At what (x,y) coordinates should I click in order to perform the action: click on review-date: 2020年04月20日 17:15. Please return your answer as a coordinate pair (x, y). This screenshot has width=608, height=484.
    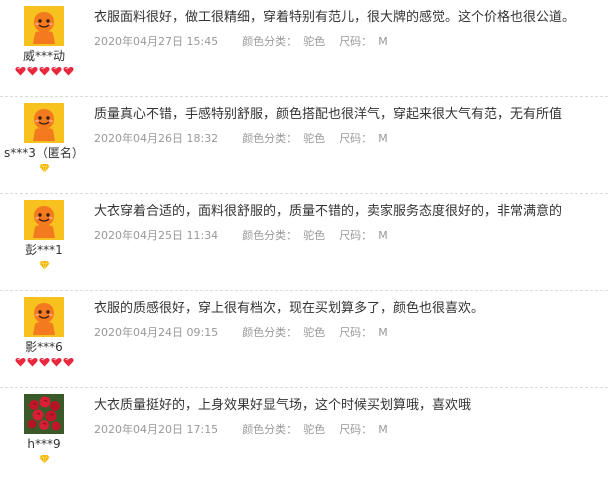
    Looking at the image, I should click on (156, 429).